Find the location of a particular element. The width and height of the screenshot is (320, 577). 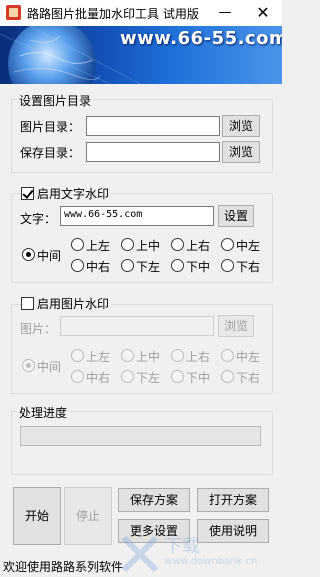

site-watermark: 下载 www.downbank.cn is located at coordinates (200, 553).